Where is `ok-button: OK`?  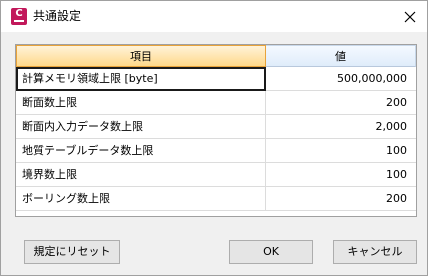 ok-button: OK is located at coordinates (271, 252).